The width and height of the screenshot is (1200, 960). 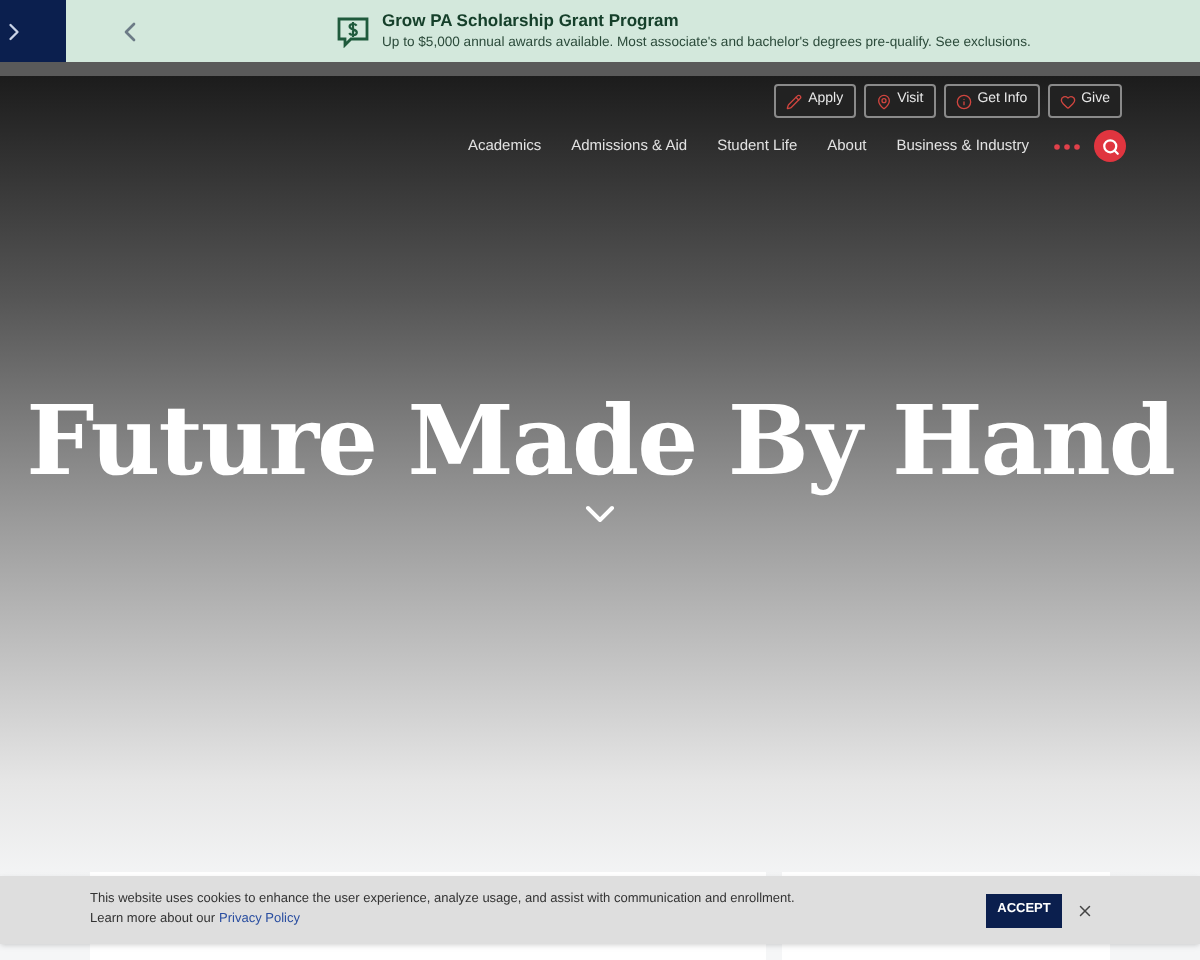 What do you see at coordinates (600, 442) in the screenshot?
I see `hero-title: Future Made By Hand` at bounding box center [600, 442].